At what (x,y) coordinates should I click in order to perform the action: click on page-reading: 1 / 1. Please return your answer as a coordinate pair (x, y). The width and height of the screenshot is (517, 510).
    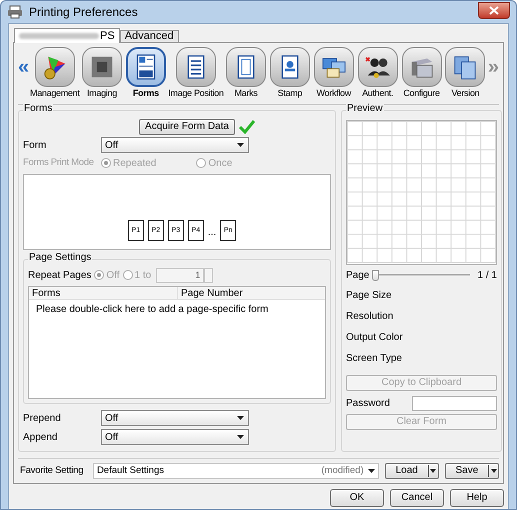
    Looking at the image, I should click on (487, 275).